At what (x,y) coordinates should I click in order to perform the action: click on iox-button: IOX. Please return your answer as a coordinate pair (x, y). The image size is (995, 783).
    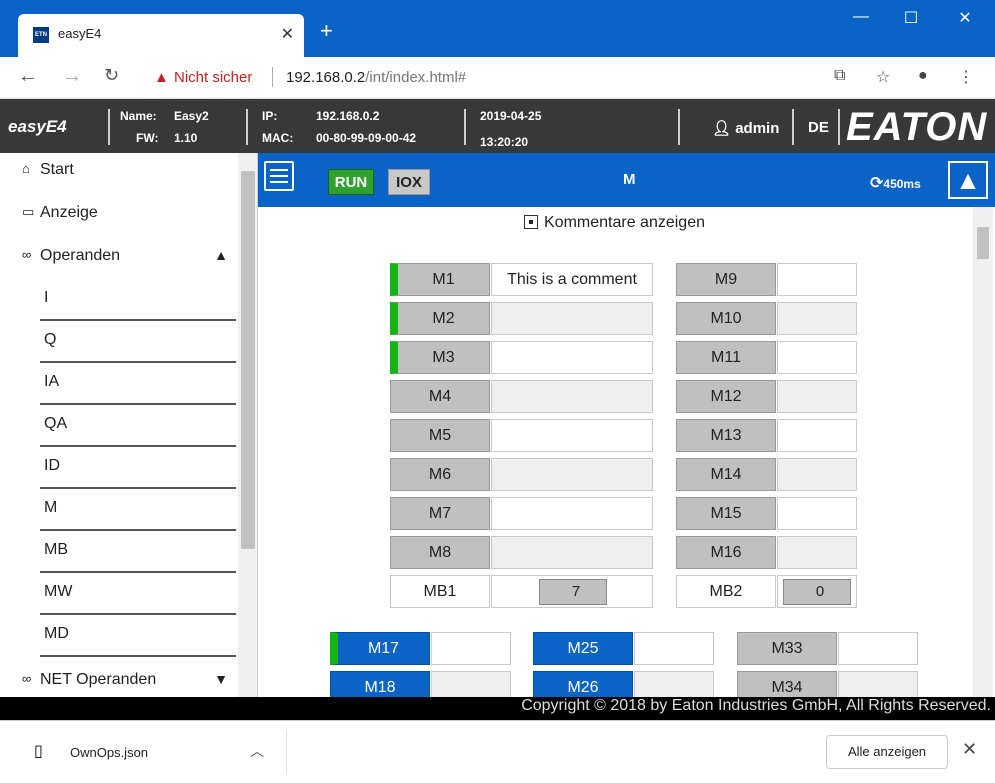
    Looking at the image, I should click on (409, 182).